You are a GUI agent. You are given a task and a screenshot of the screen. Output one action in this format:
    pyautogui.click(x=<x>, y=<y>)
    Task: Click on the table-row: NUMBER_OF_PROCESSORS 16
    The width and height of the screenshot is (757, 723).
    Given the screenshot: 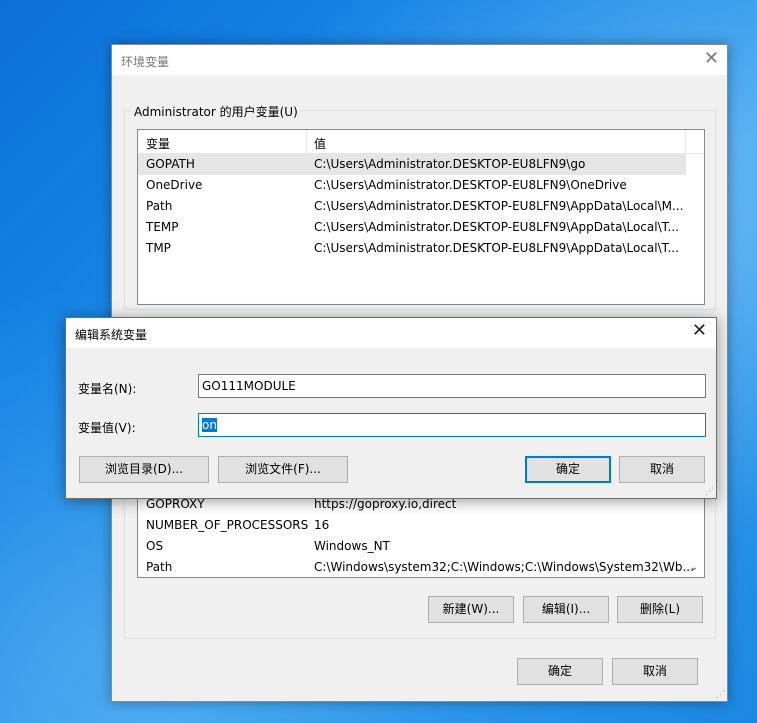 What is the action you would take?
    pyautogui.click(x=421, y=525)
    